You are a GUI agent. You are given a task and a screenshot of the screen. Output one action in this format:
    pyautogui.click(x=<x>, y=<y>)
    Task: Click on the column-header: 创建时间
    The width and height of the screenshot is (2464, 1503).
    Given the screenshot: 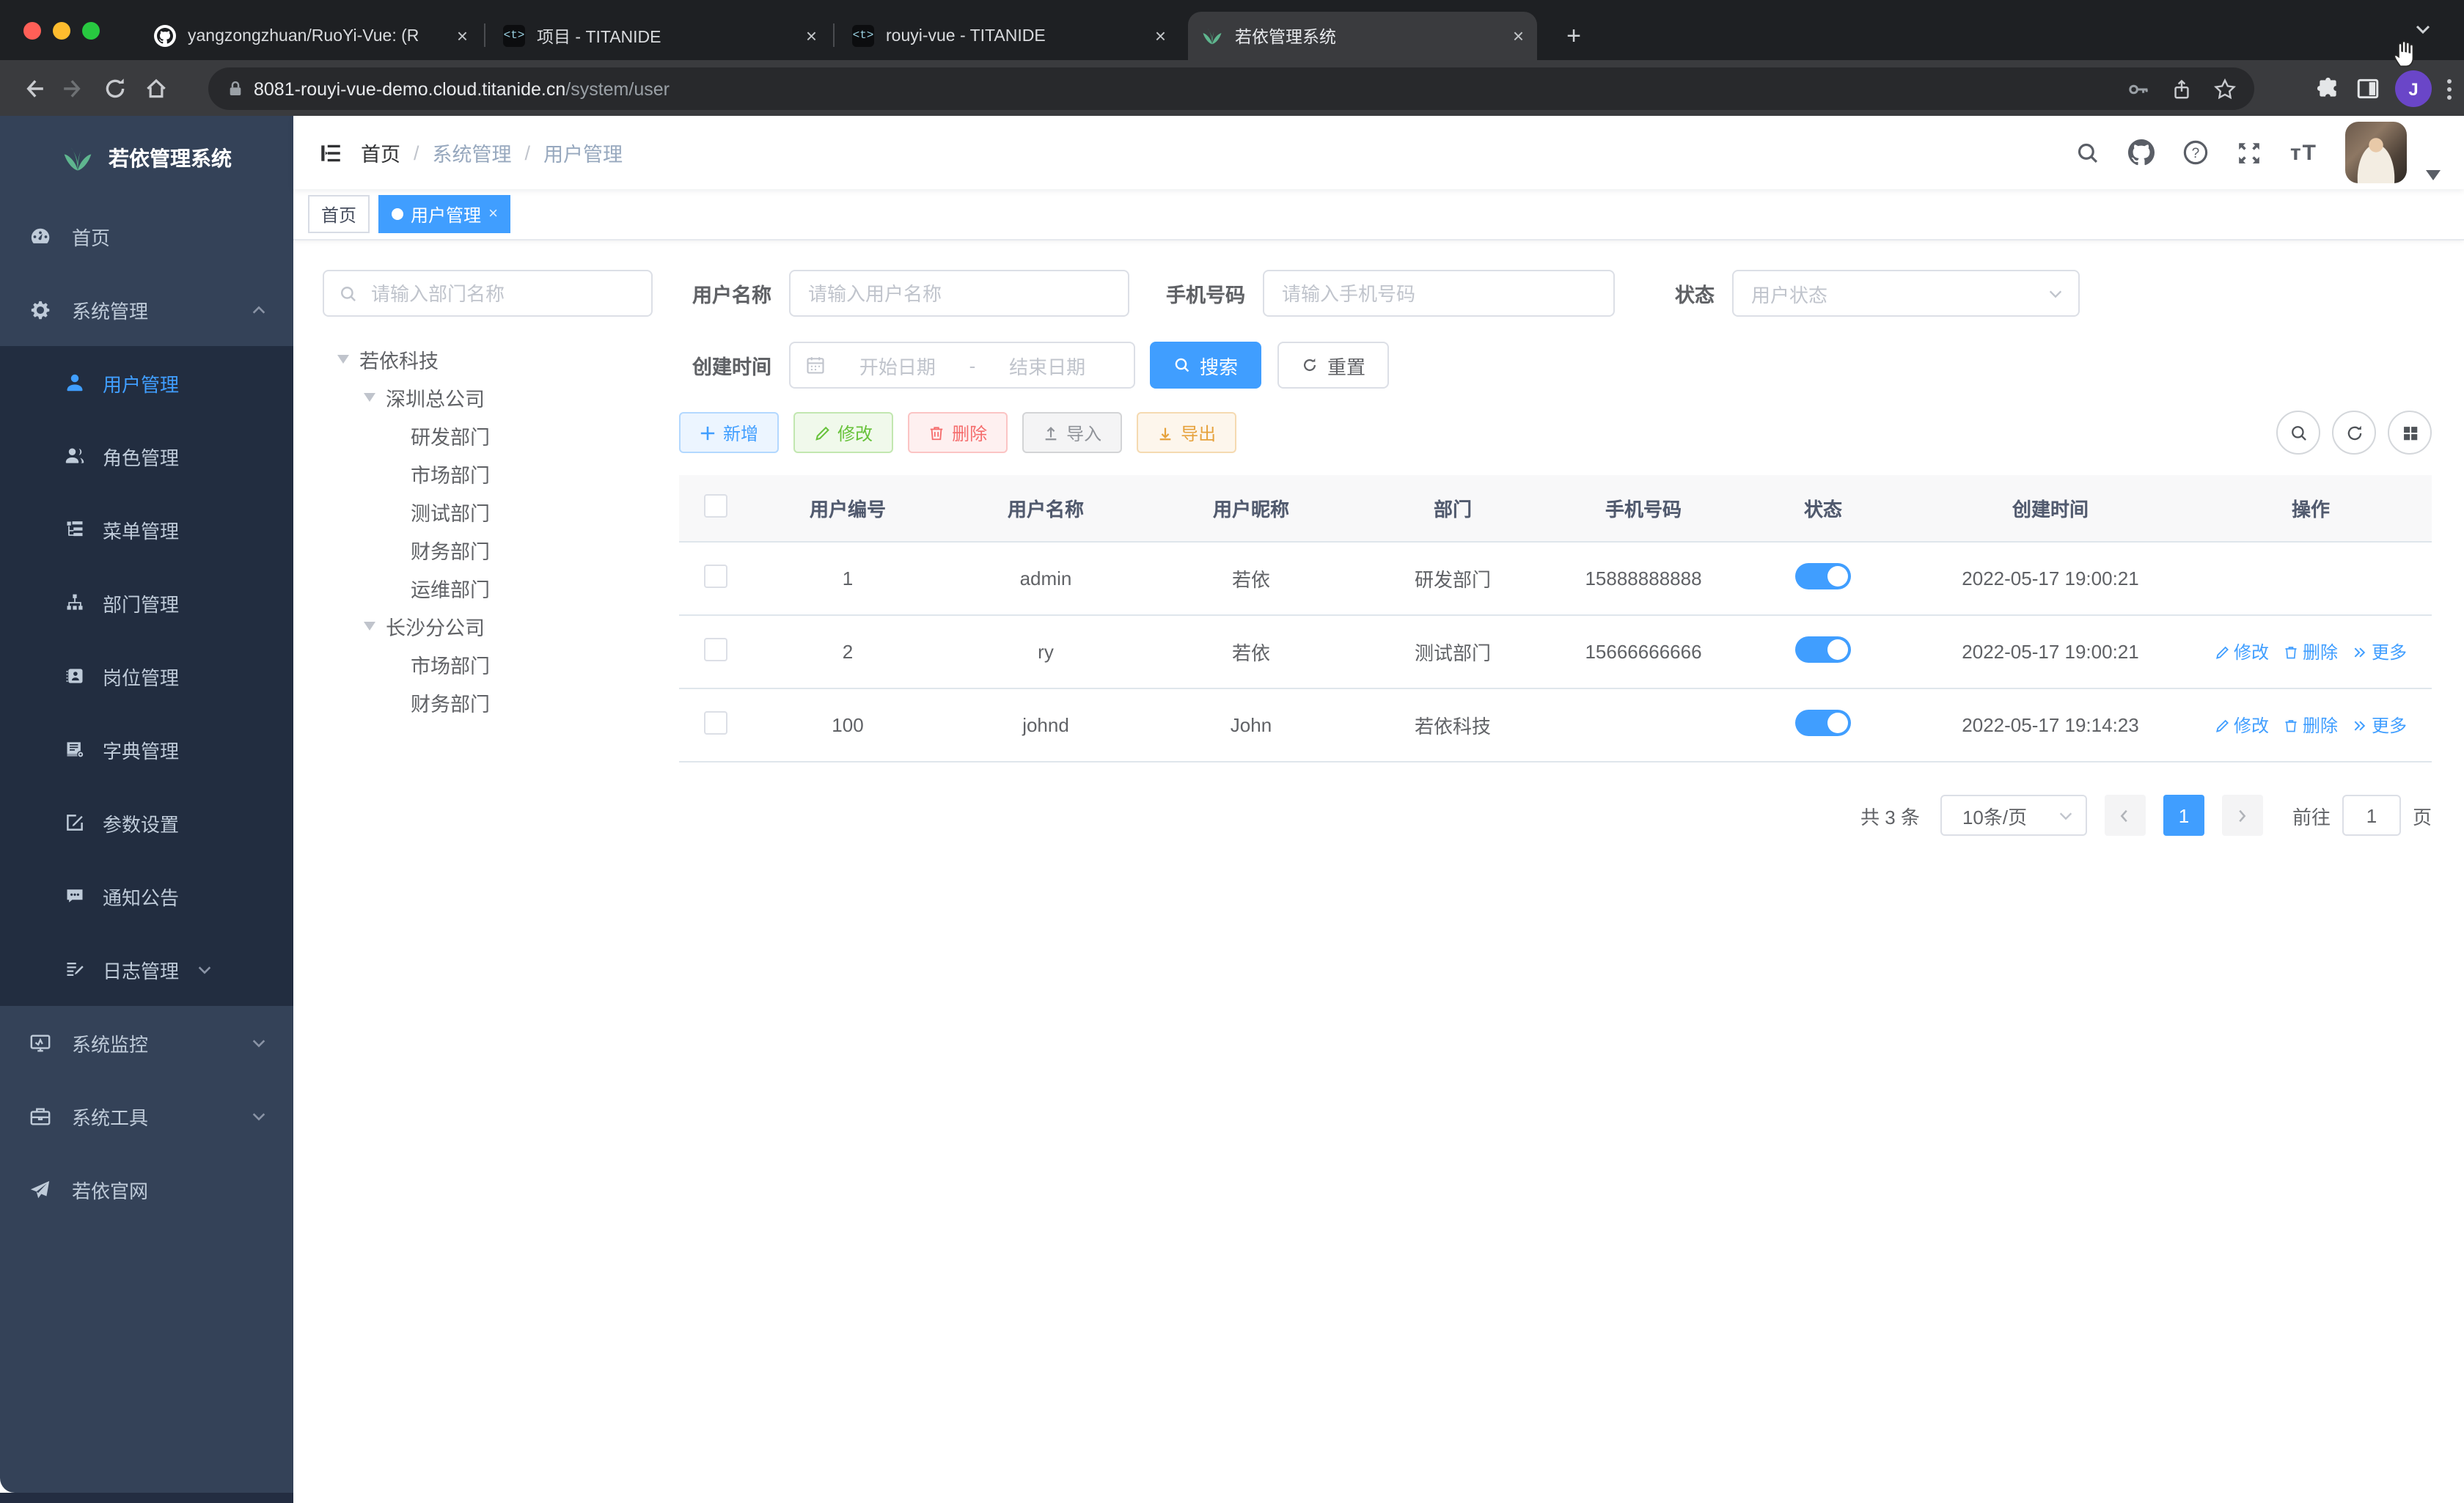 What is the action you would take?
    pyautogui.click(x=2050, y=509)
    